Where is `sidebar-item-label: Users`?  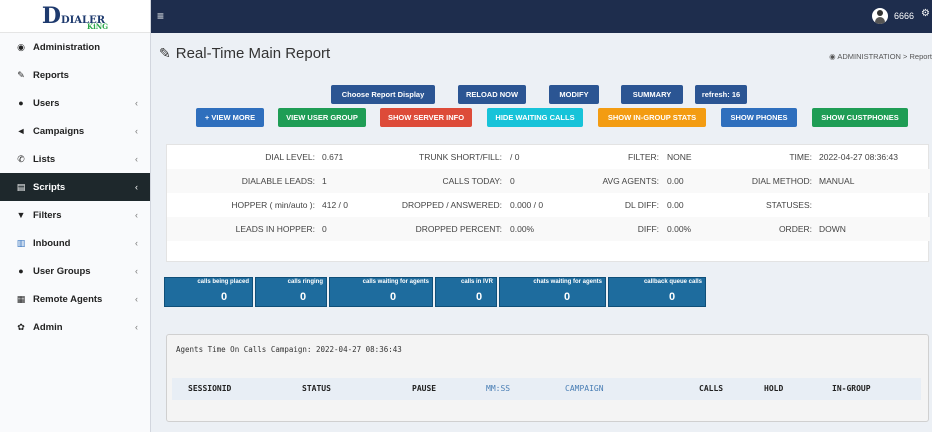
sidebar-item-label: Users is located at coordinates (46, 103).